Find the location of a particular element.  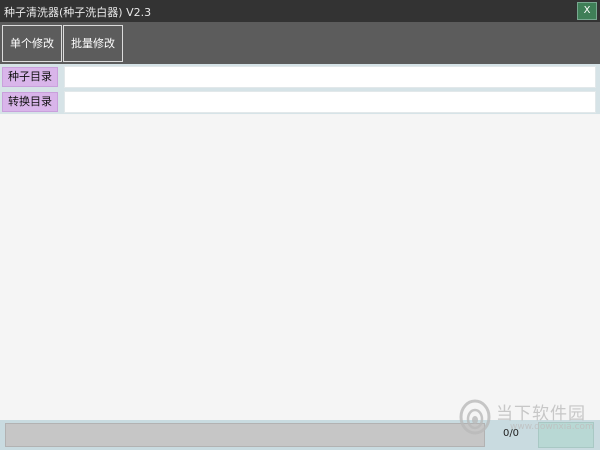

convert-directory-button: 转换目录 is located at coordinates (30, 102).